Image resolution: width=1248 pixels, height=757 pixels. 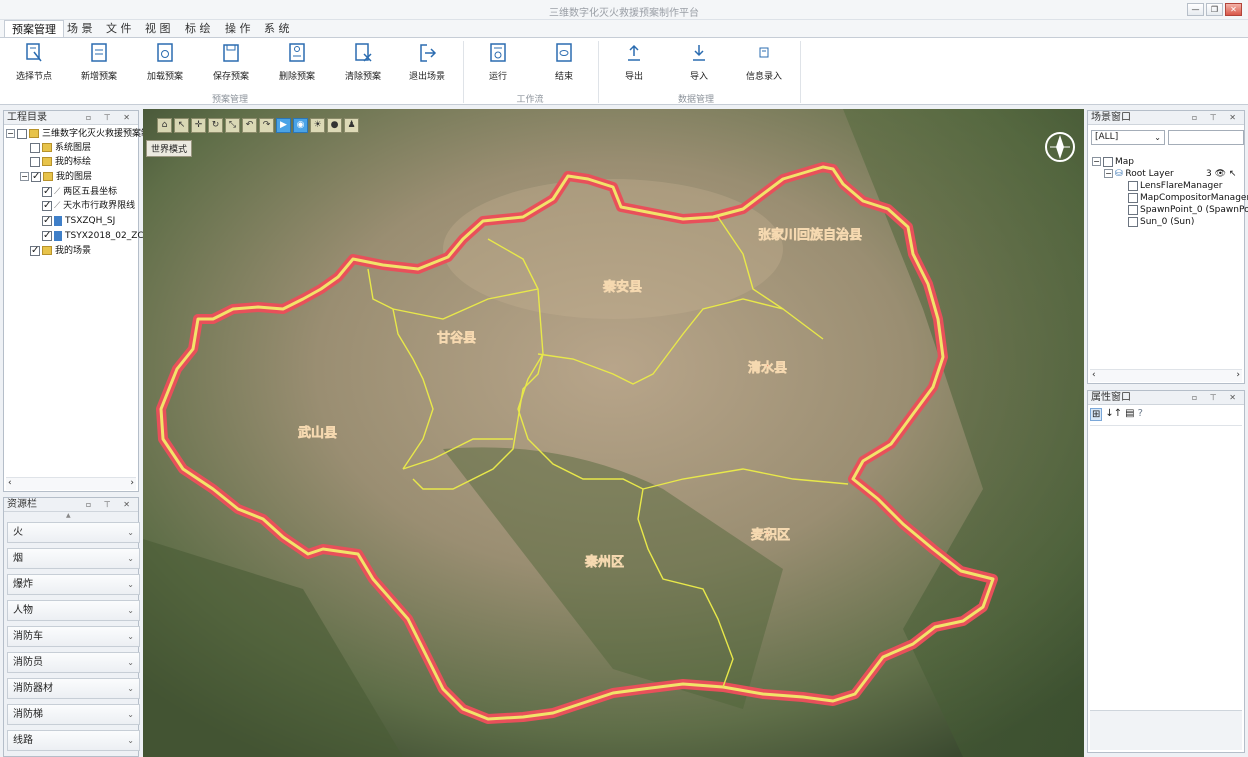 What do you see at coordinates (351, 125) in the screenshot?
I see `person-icon: ♟` at bounding box center [351, 125].